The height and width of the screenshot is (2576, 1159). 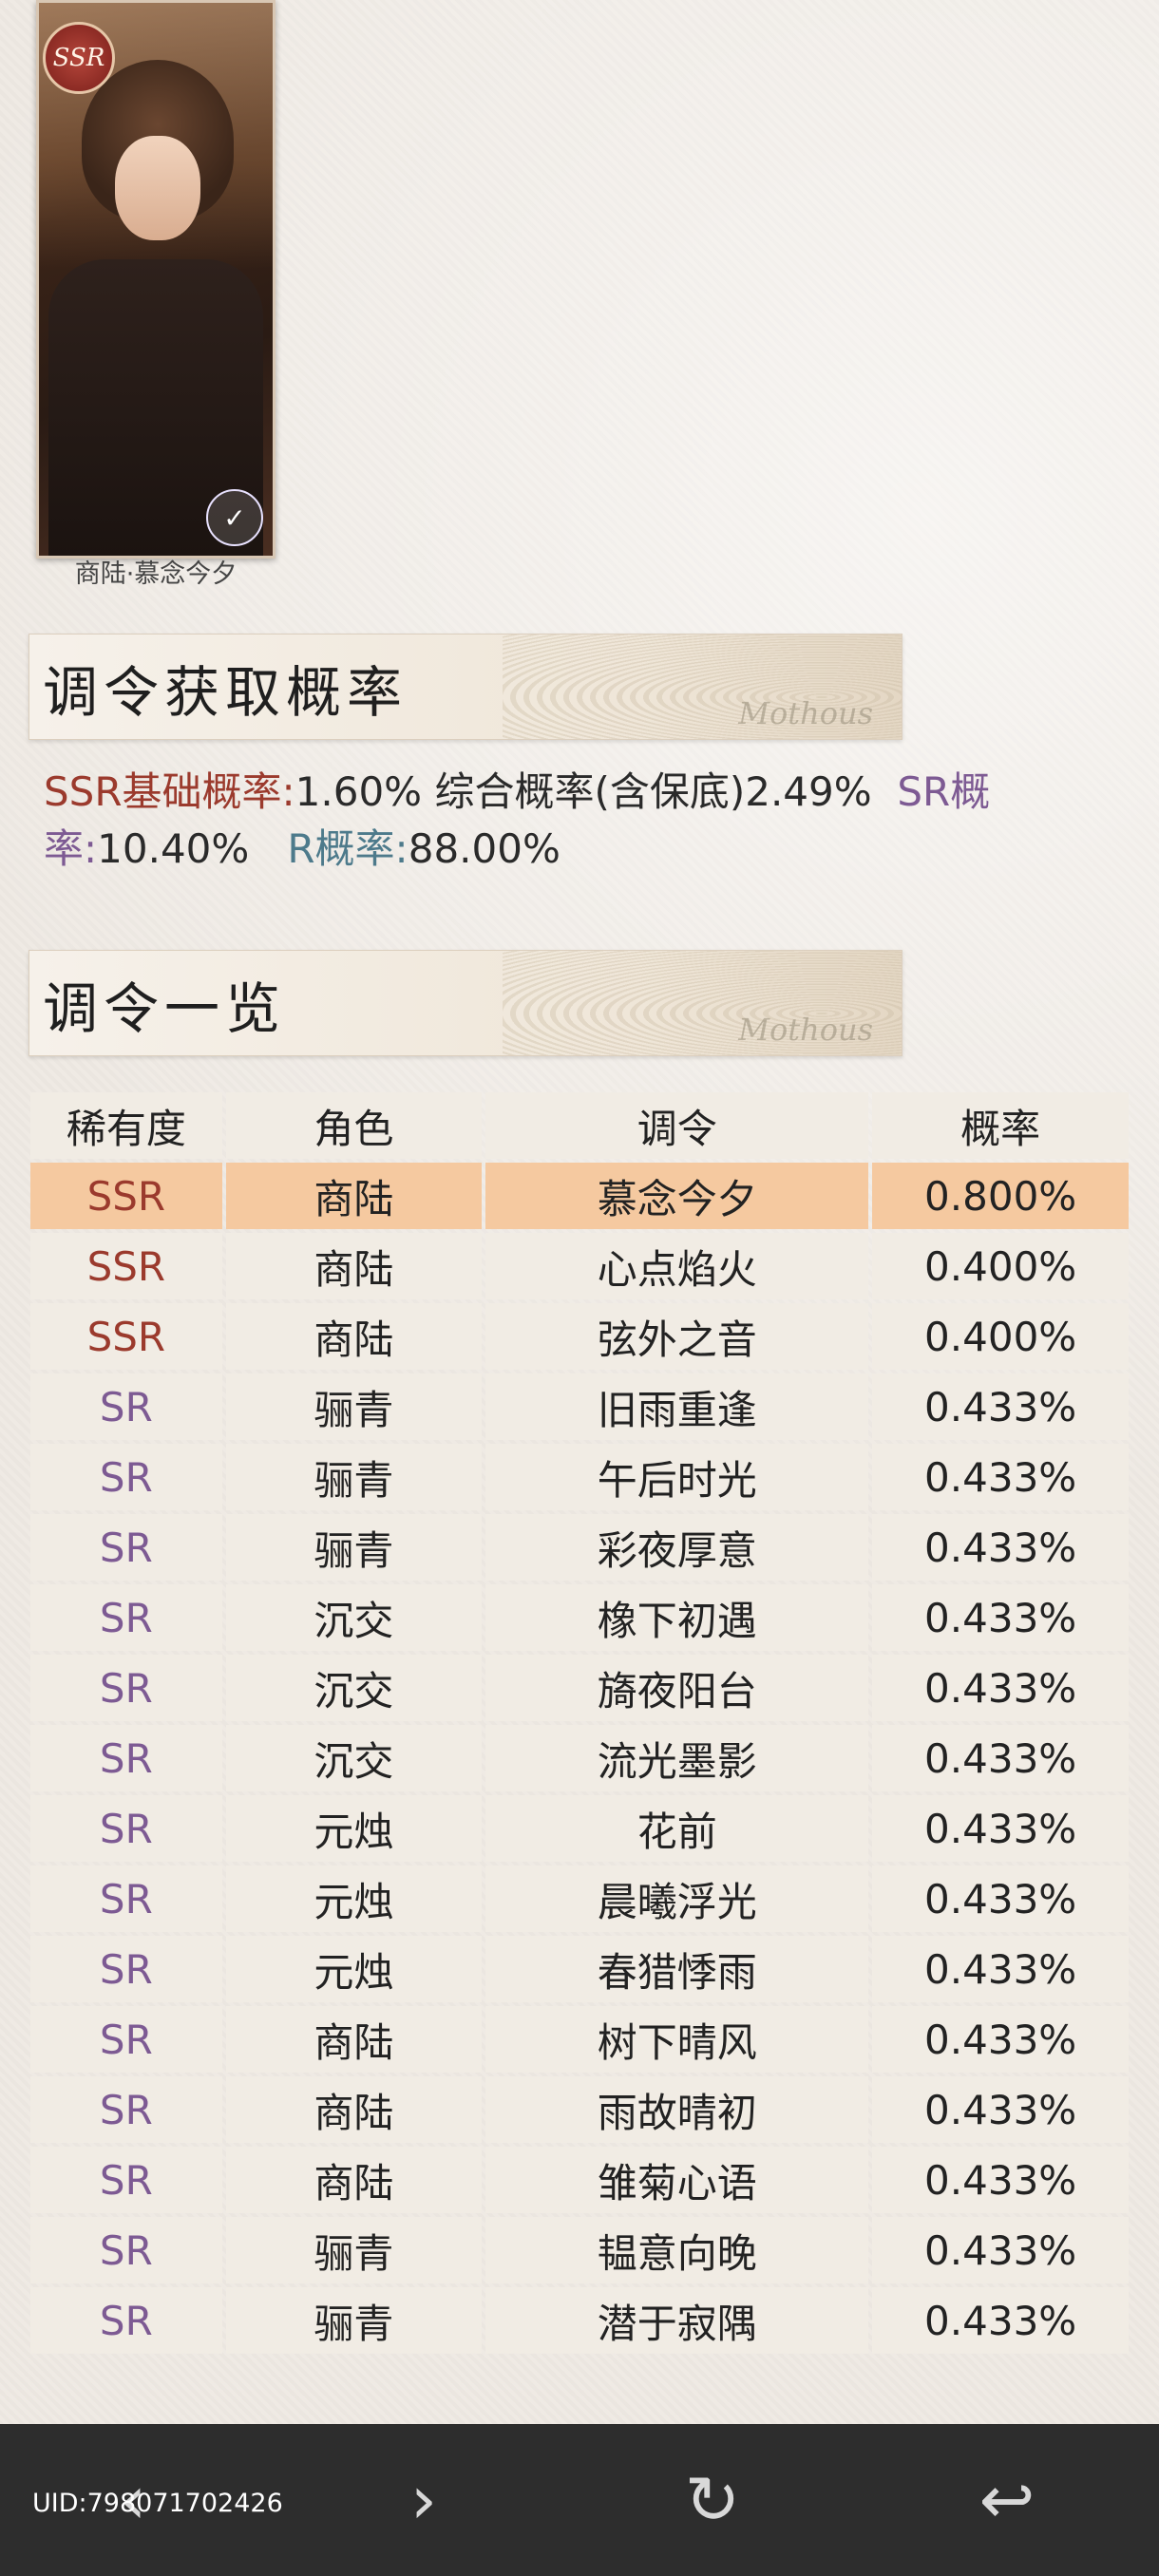 What do you see at coordinates (677, 1758) in the screenshot?
I see `card-cell: 流光墨影` at bounding box center [677, 1758].